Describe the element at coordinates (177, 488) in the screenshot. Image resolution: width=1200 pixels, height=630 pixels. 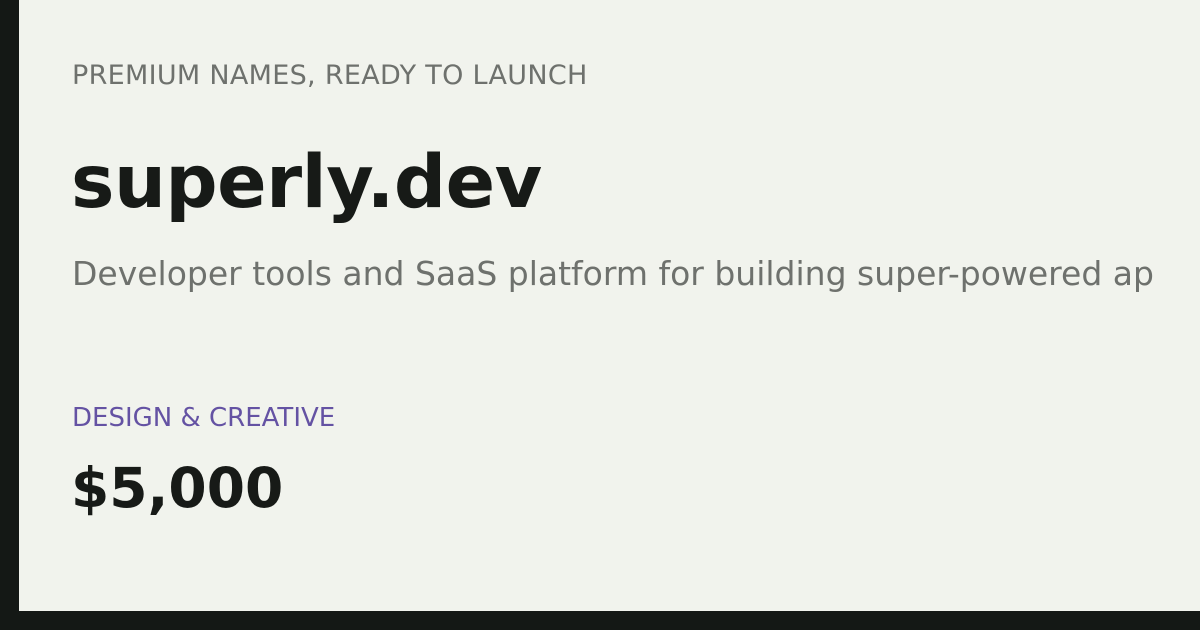
I see `price: $5,000` at that location.